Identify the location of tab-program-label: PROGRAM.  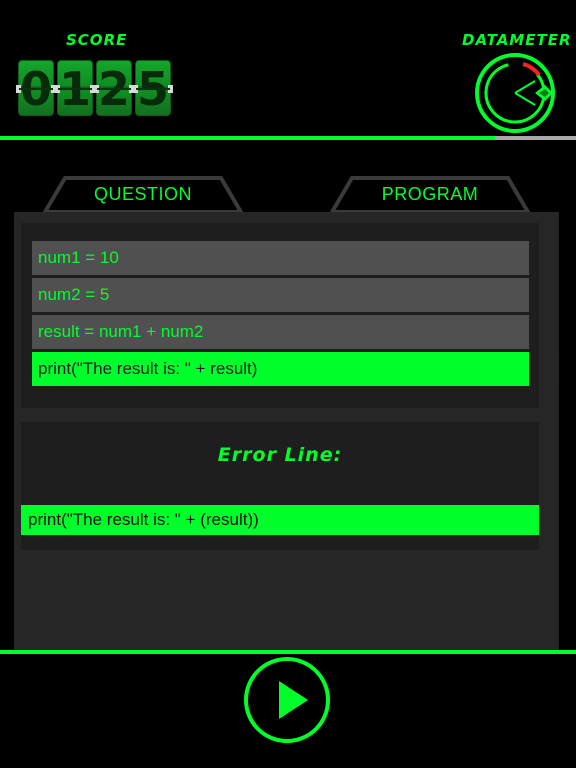
(430, 194).